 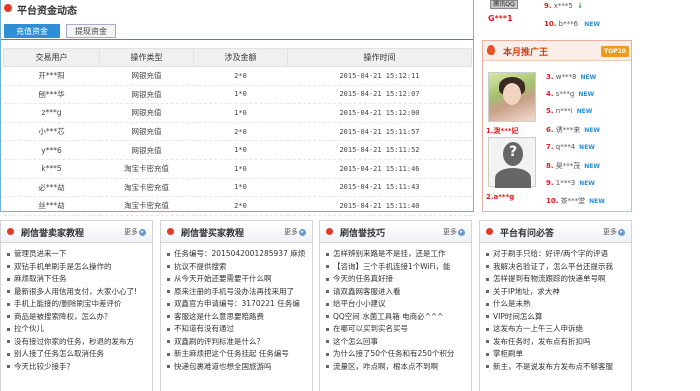 I want to click on chevron-right-icon: ▸, so click(x=621, y=232).